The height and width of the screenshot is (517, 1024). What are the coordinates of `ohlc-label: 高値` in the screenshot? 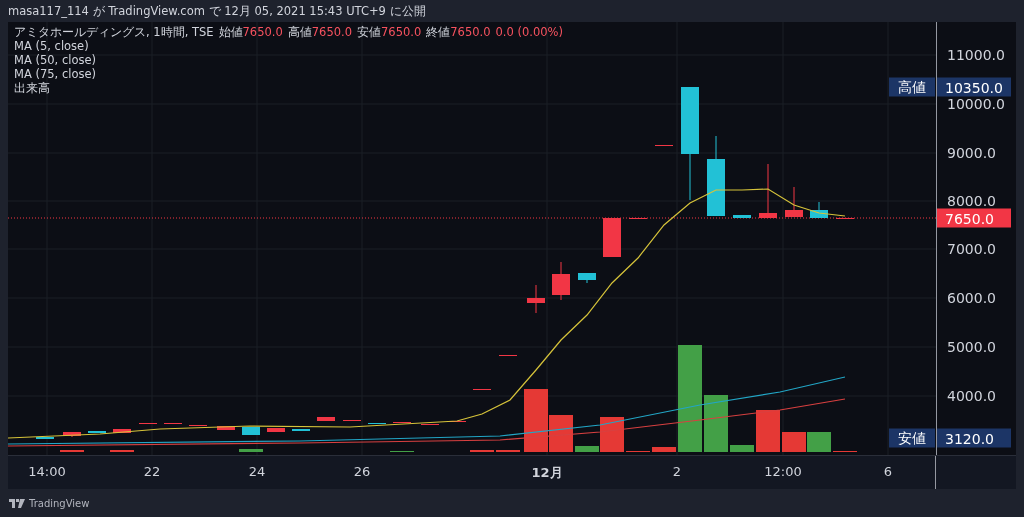 It's located at (299, 32).